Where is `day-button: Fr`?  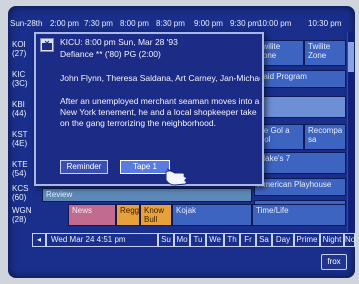 day-button: Fr is located at coordinates (248, 240).